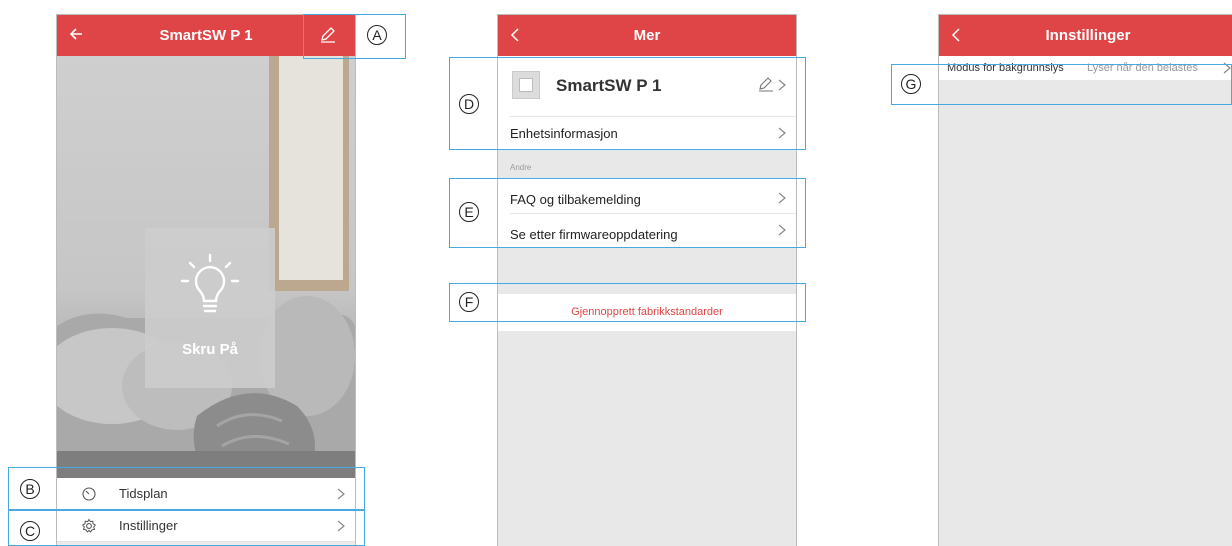  Describe the element at coordinates (469, 212) in the screenshot. I see `callout-label-e: E` at that location.